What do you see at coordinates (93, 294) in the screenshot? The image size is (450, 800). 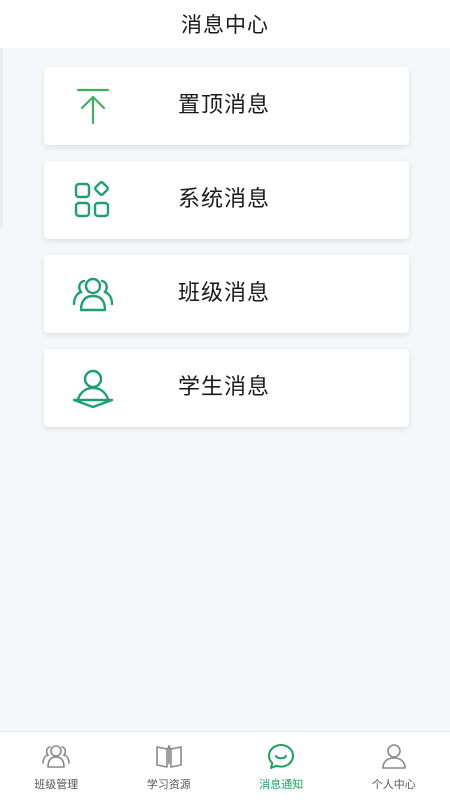 I see `group-icon` at bounding box center [93, 294].